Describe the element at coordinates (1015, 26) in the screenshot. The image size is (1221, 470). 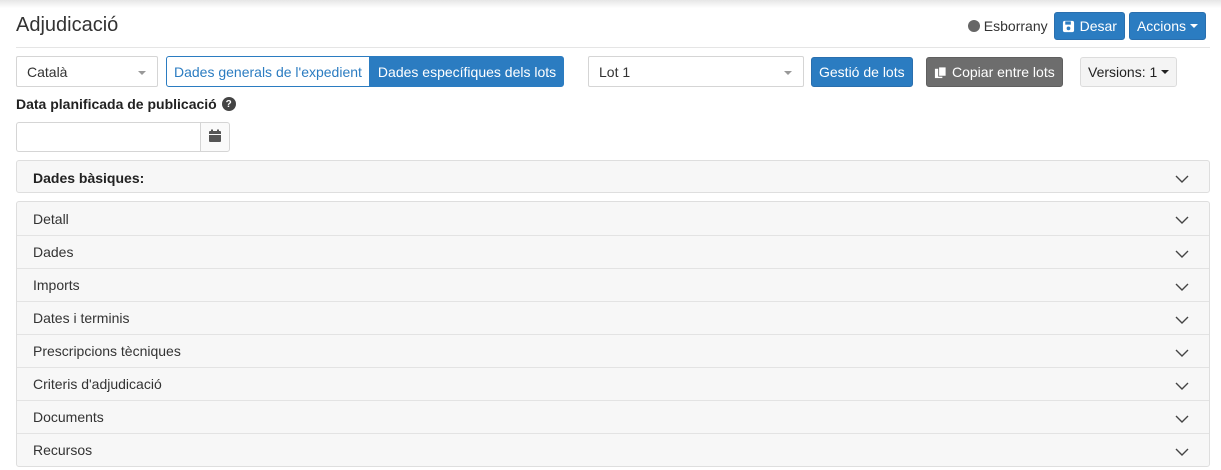
I see `status-label: Esborrany` at that location.